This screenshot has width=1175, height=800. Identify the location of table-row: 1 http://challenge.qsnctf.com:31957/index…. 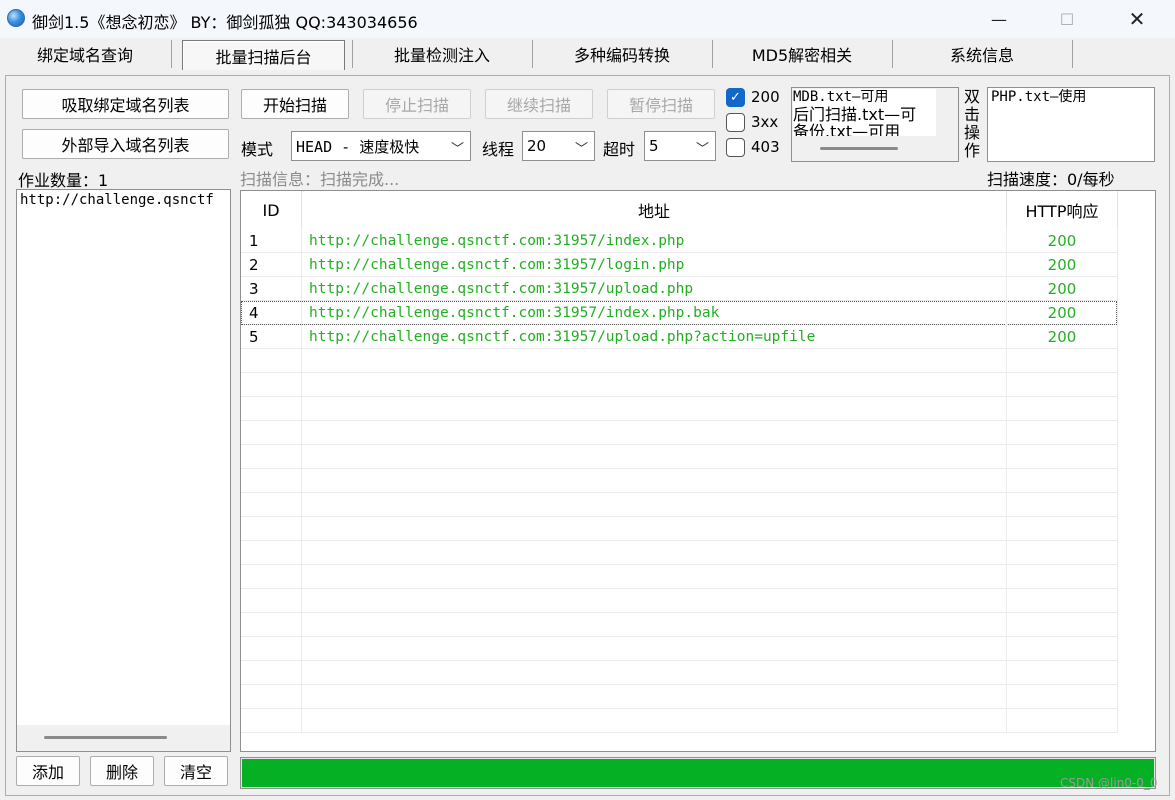
(679, 241).